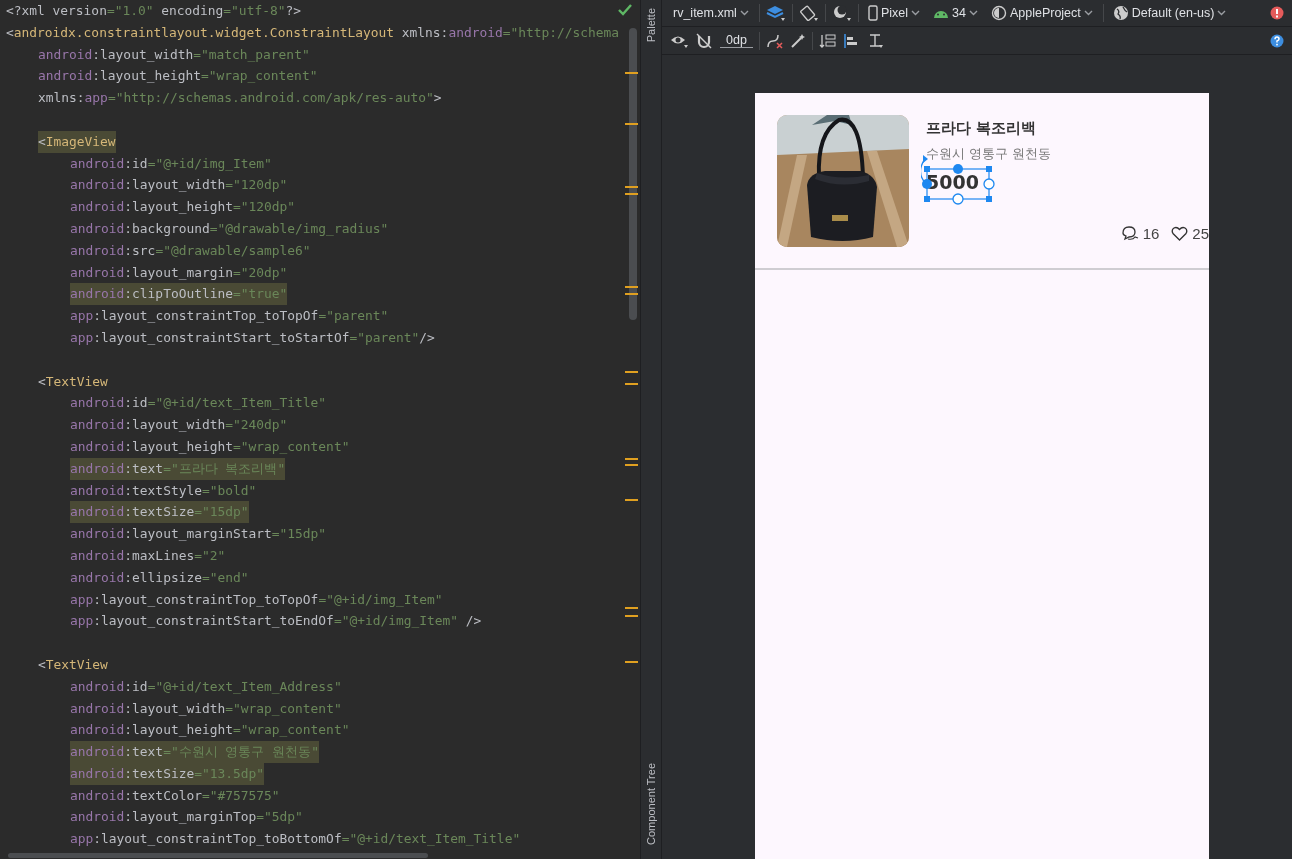 The height and width of the screenshot is (859, 1292). I want to click on theme-icon, so click(998, 13).